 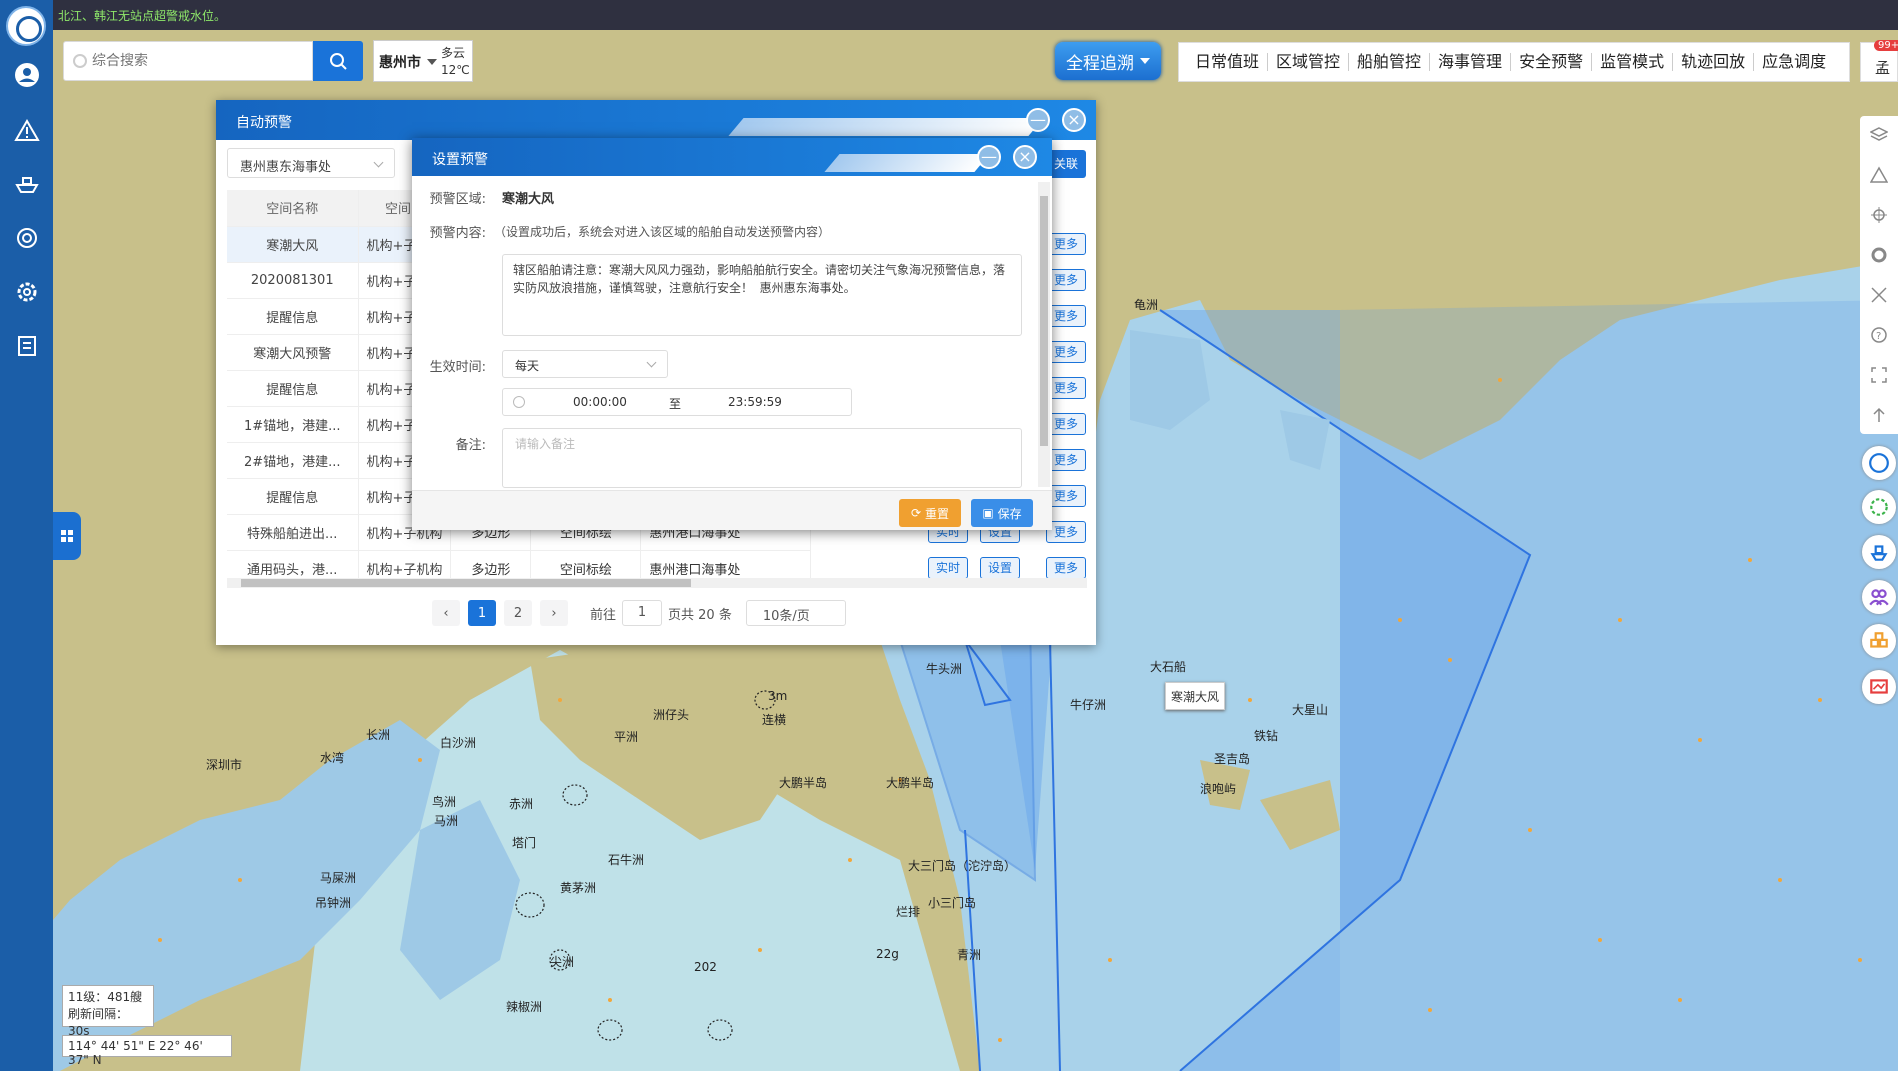 What do you see at coordinates (1879, 275) in the screenshot?
I see `map-toolbar: ?` at bounding box center [1879, 275].